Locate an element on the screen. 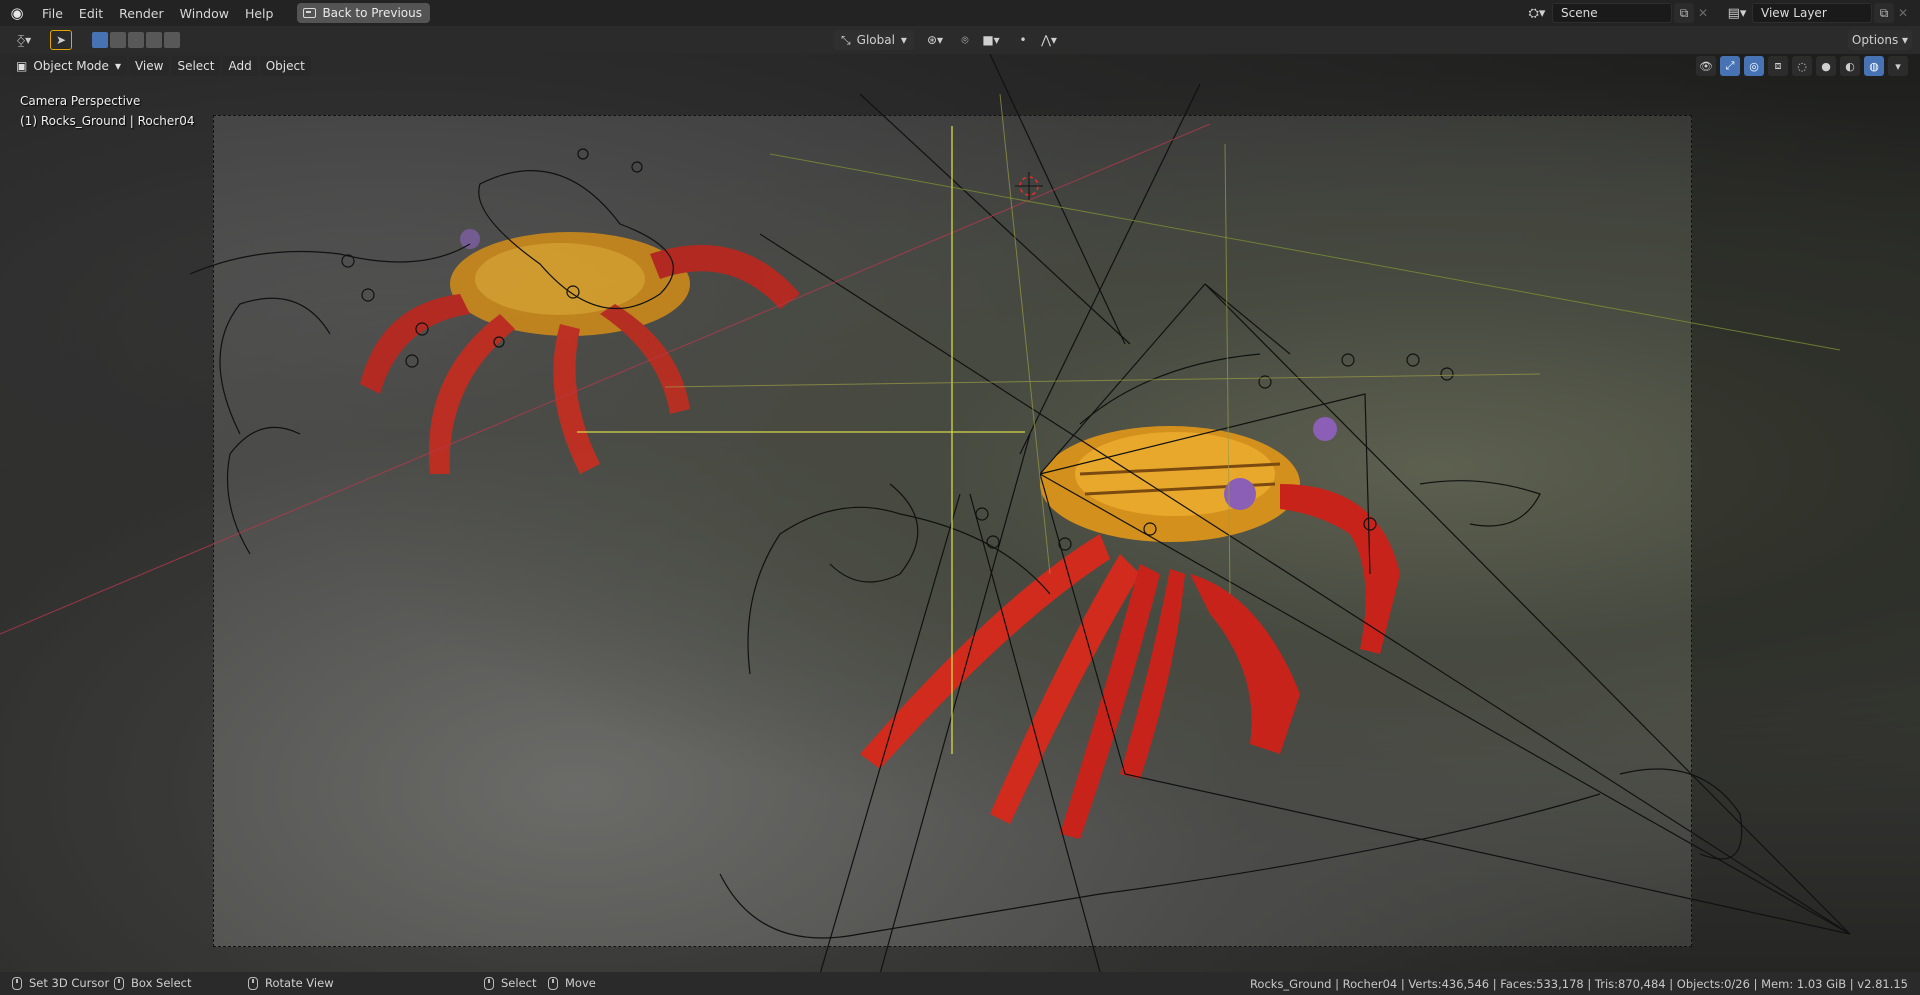 This screenshot has height=995, width=1920. mouse-drag-icon is located at coordinates (119, 983).